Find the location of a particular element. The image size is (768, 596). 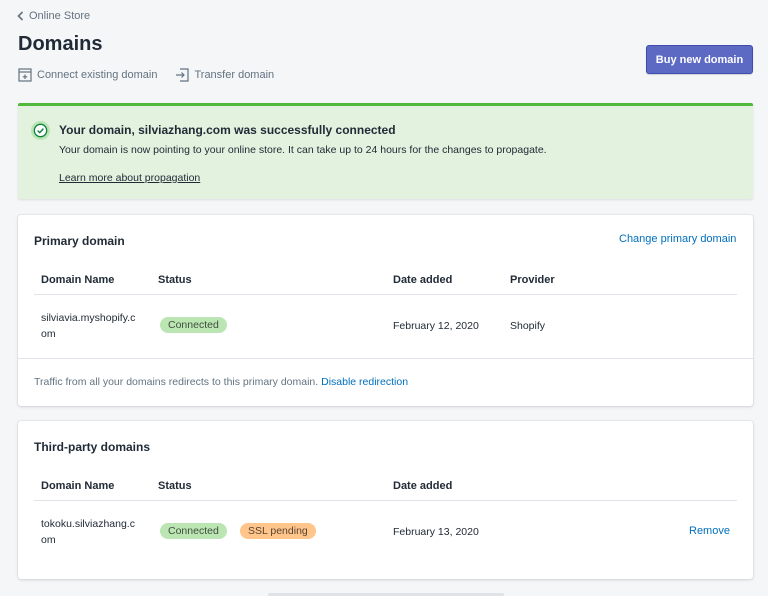

provider-cell: Shopify is located at coordinates (528, 326).